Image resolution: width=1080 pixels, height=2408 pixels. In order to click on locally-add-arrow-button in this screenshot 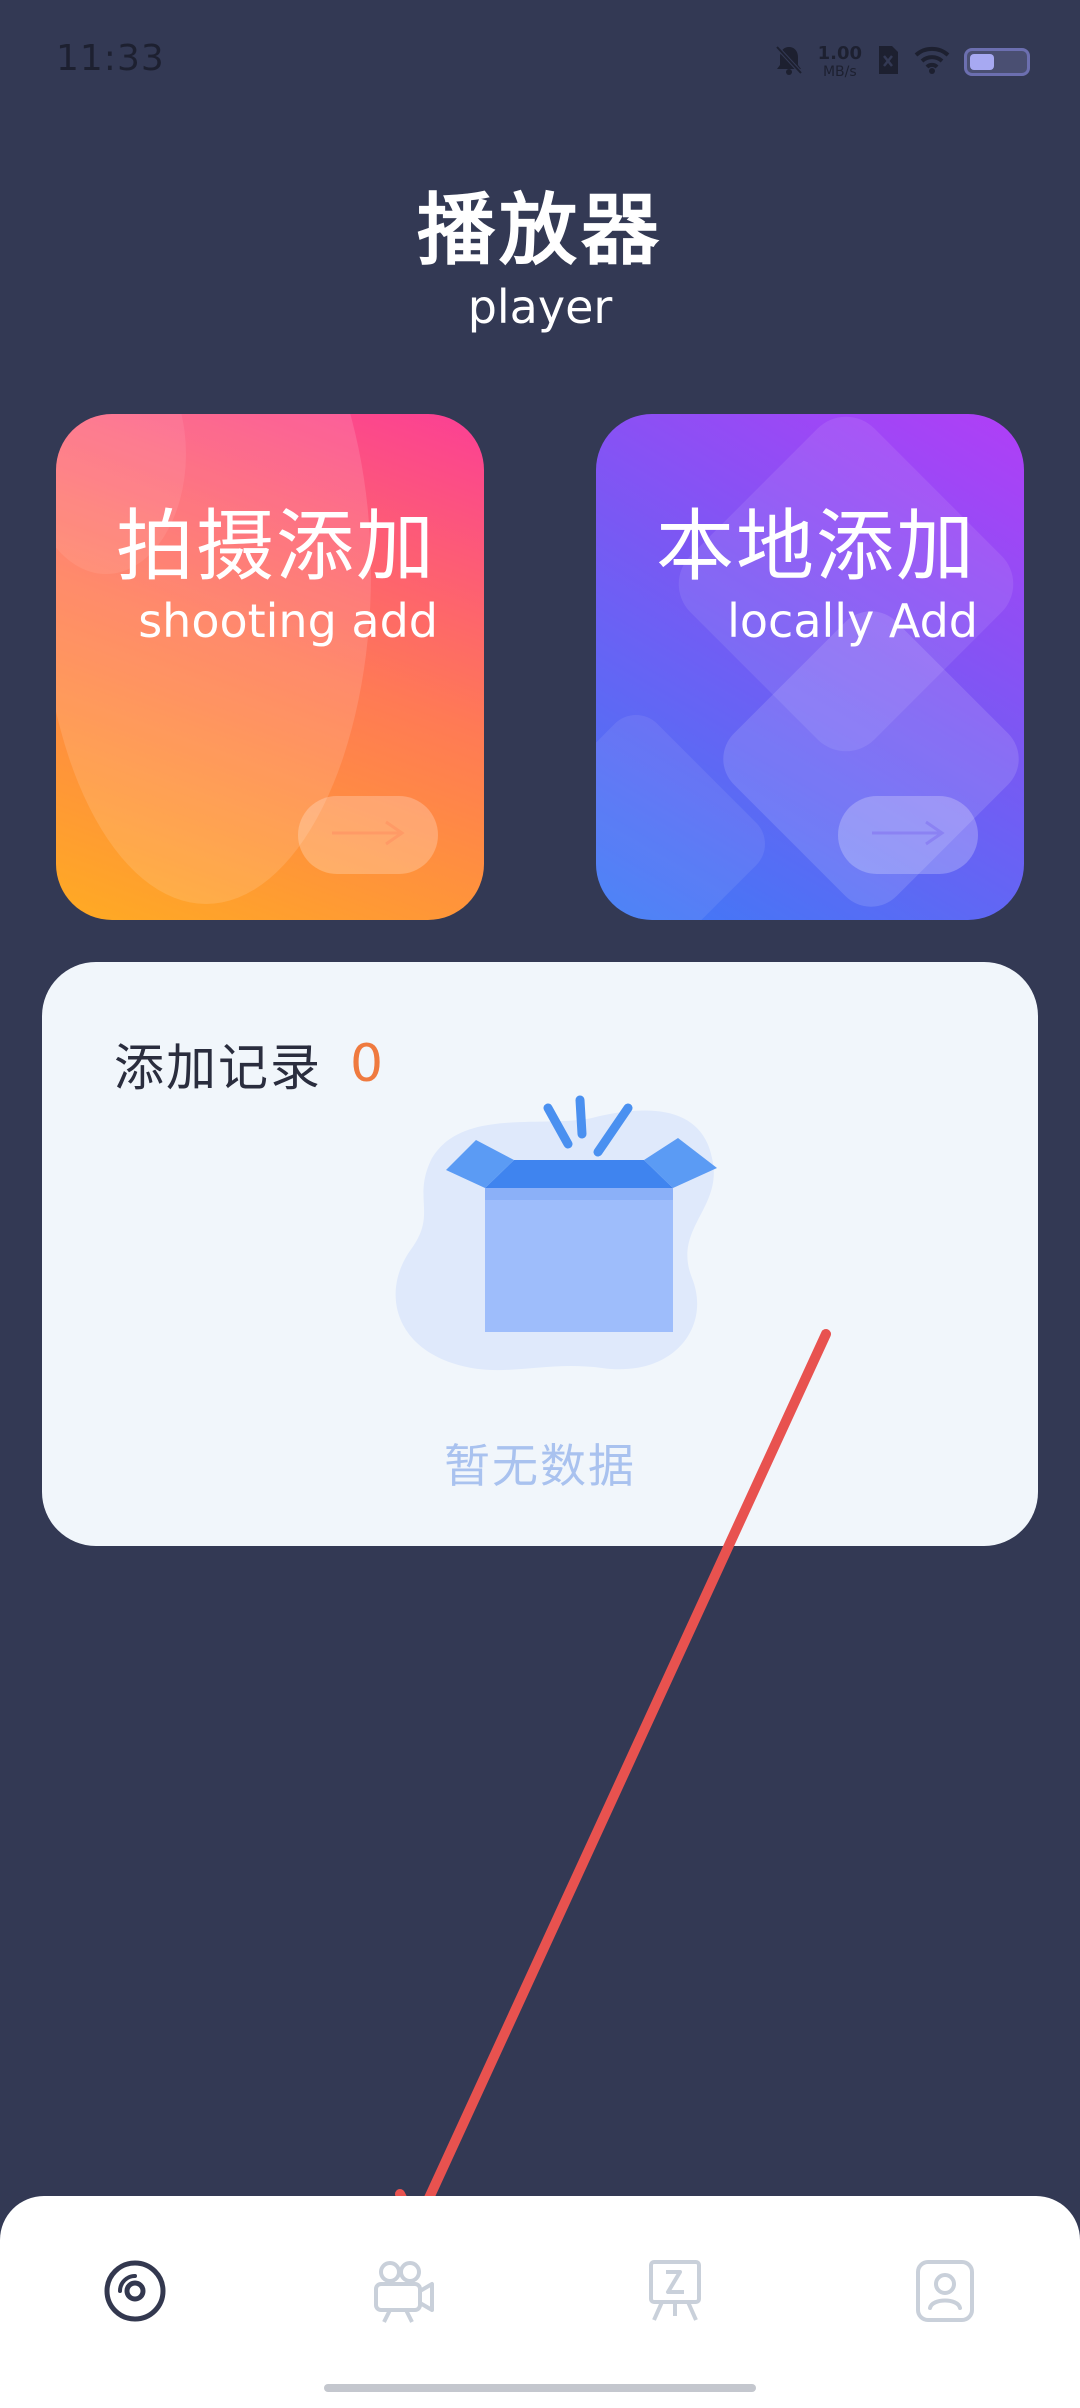, I will do `click(908, 835)`.